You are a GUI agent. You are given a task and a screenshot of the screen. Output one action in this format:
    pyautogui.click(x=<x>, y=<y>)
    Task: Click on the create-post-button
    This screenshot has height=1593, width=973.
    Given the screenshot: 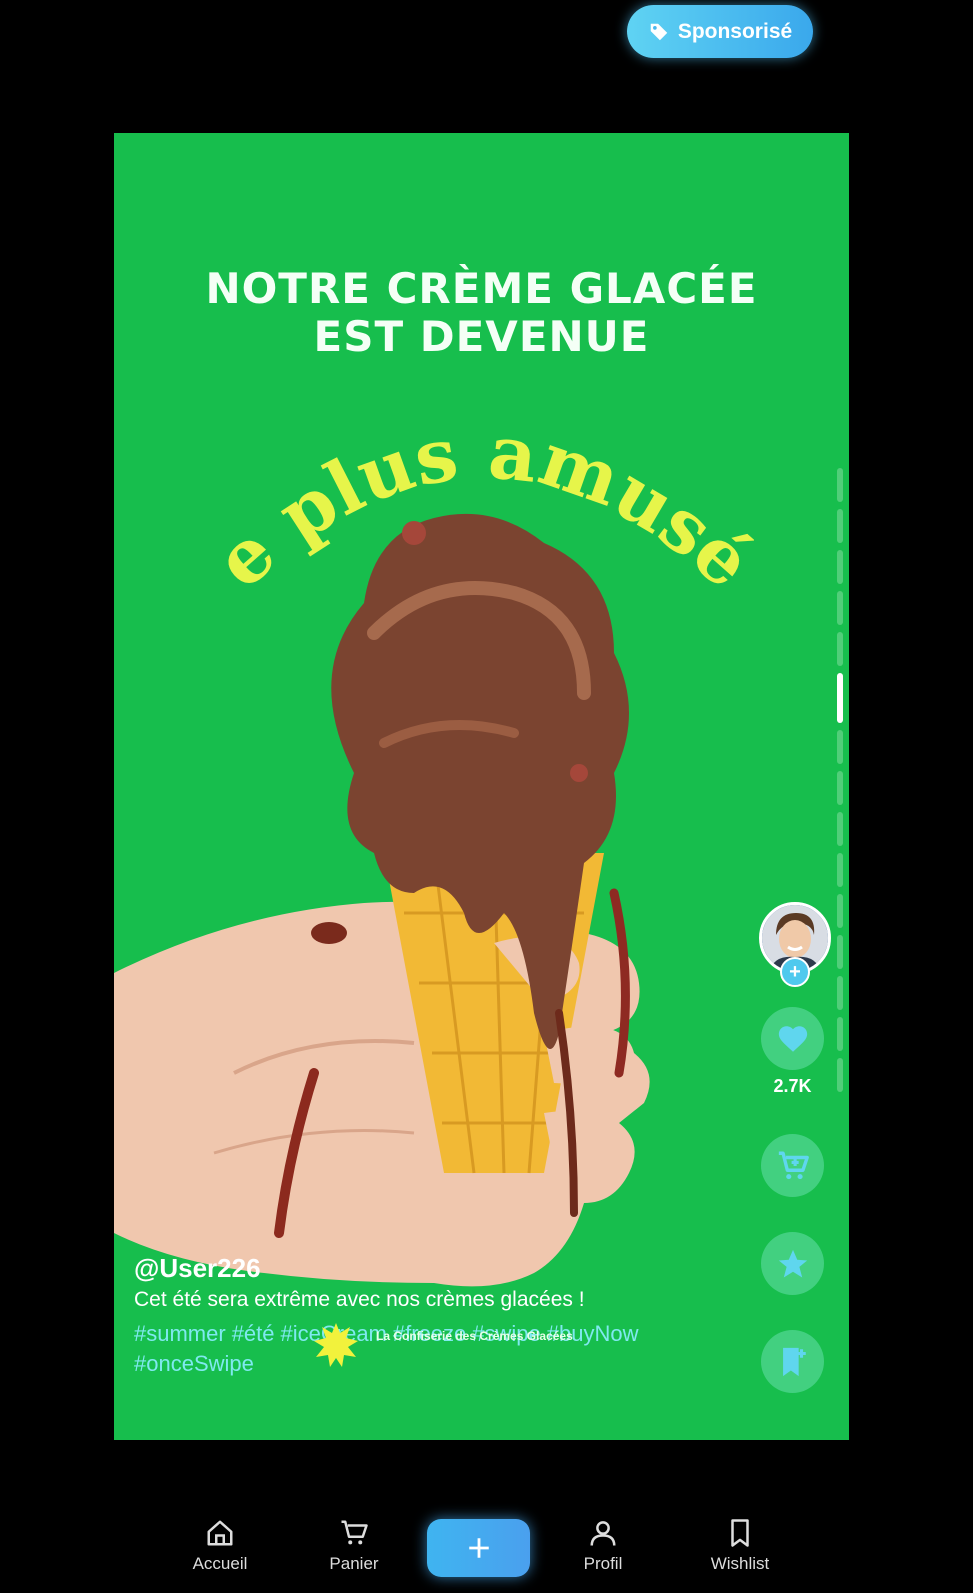 What is the action you would take?
    pyautogui.click(x=478, y=1548)
    